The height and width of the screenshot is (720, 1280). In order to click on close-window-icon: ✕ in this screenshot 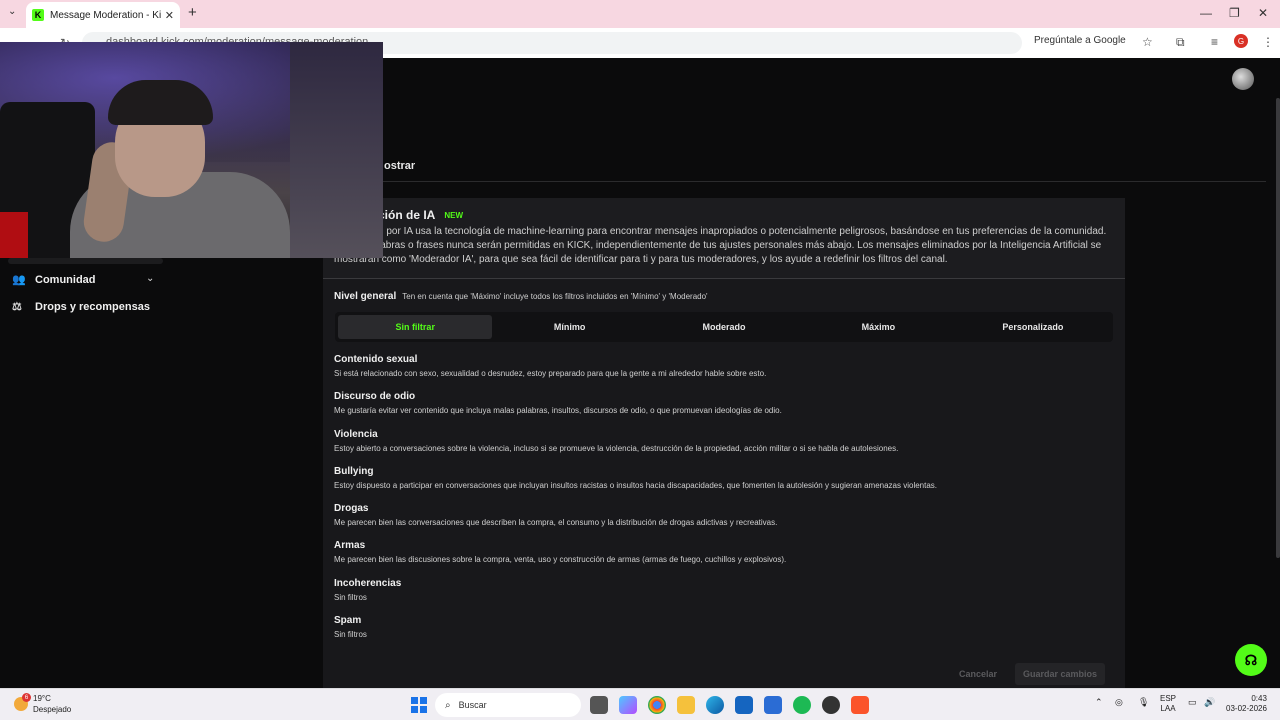, I will do `click(1263, 13)`.